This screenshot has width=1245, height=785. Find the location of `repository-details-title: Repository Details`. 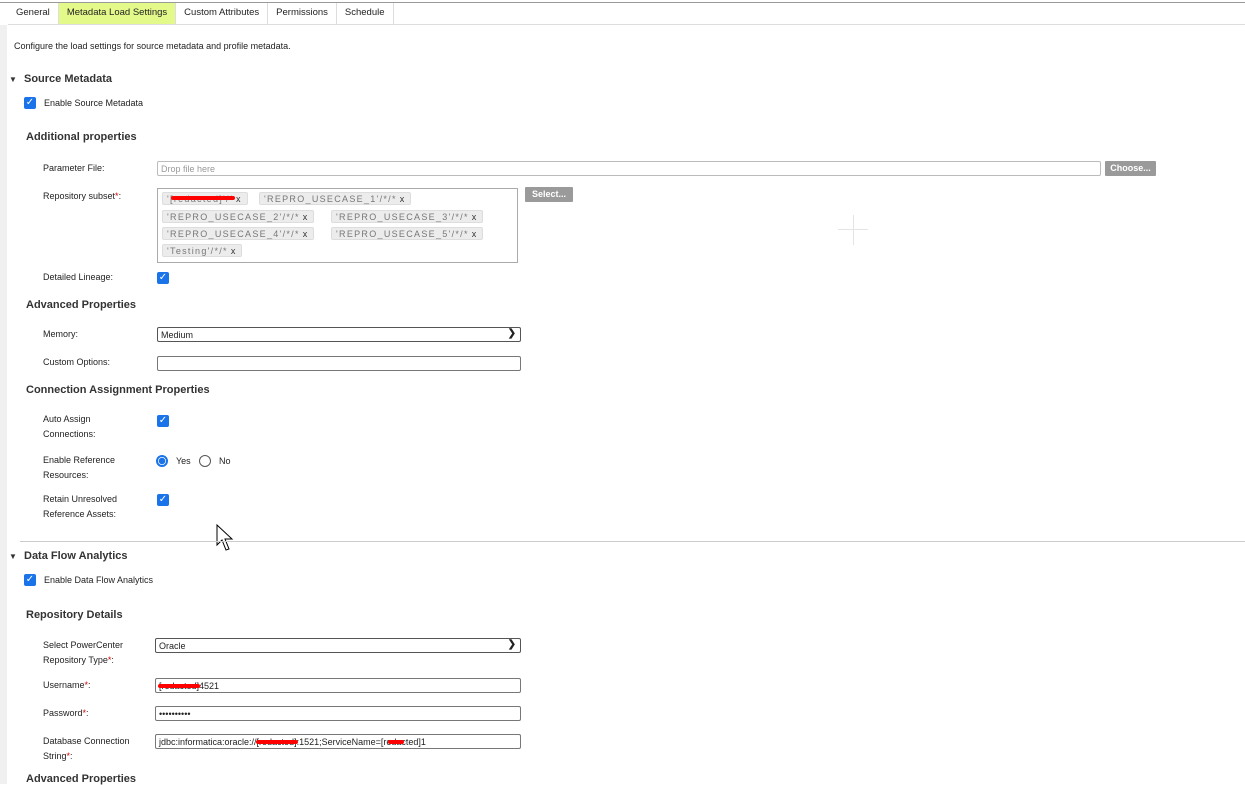

repository-details-title: Repository Details is located at coordinates (74, 615).